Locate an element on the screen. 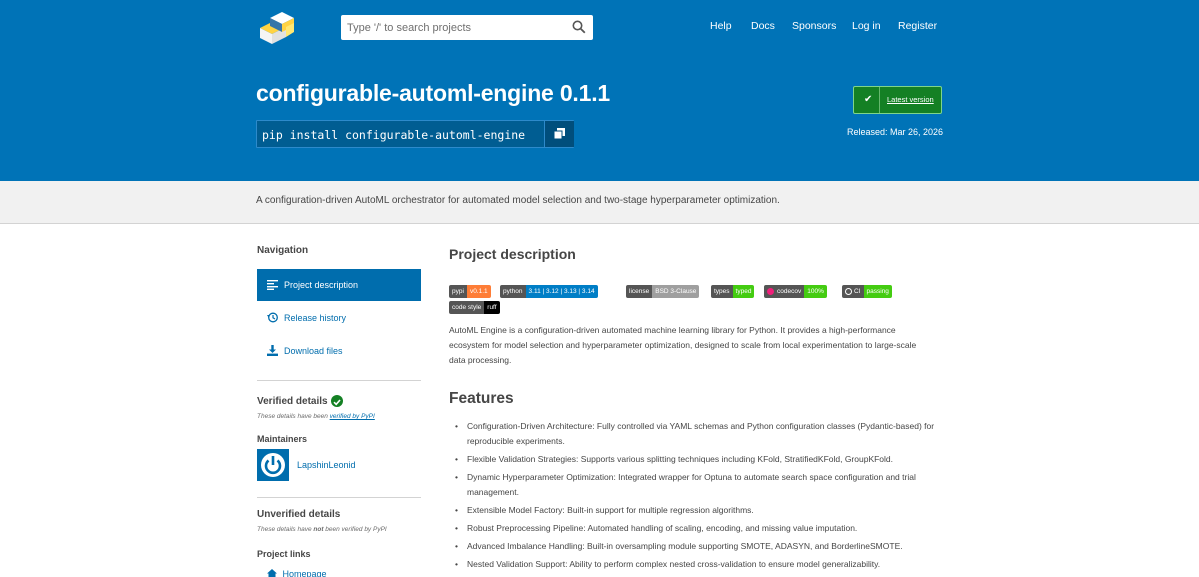 The image size is (1199, 577). sidebar-item-download-files: Download files is located at coordinates (339, 351).